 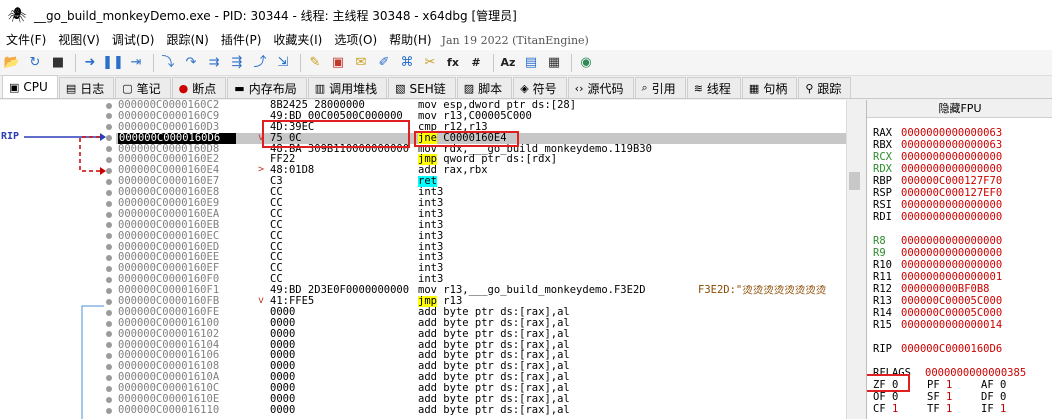 What do you see at coordinates (954, 385) in the screenshot?
I see `flag-item: PF 1` at bounding box center [954, 385].